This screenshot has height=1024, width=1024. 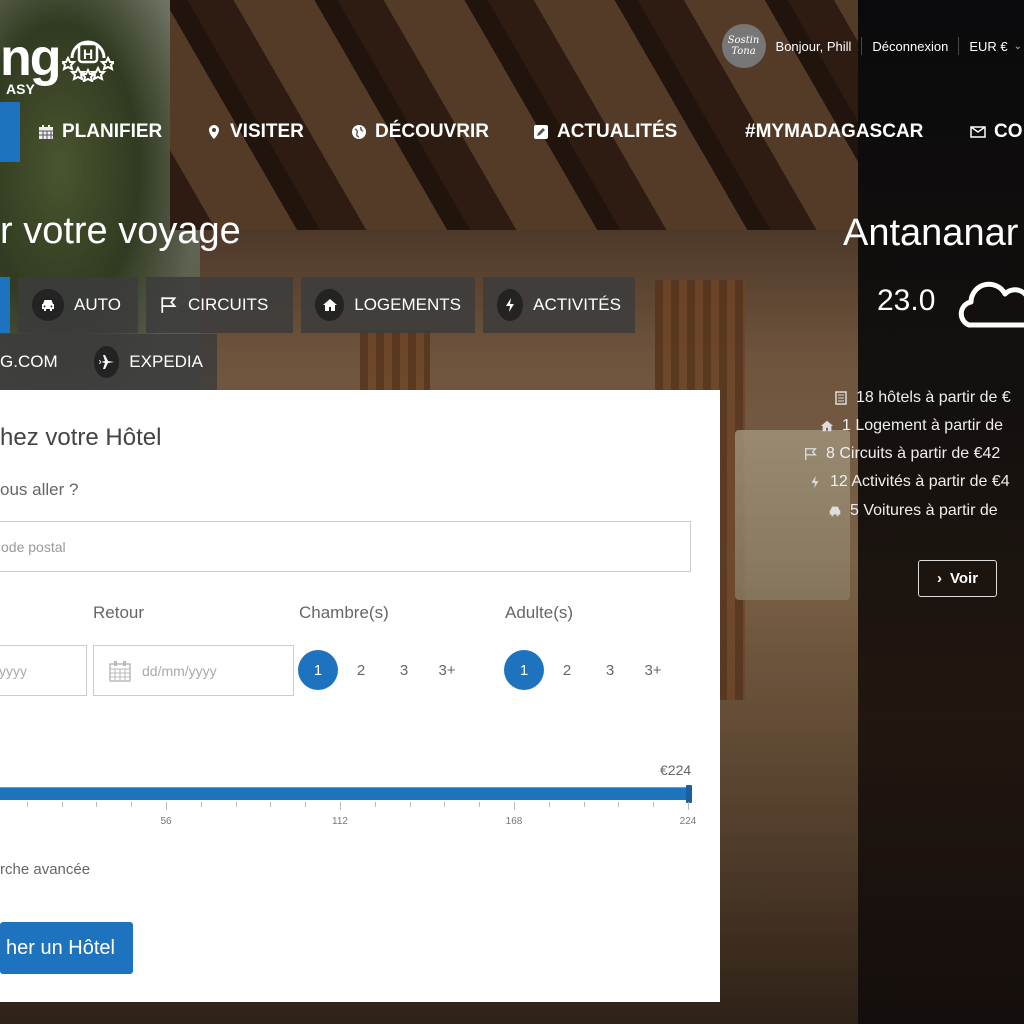 I want to click on cloud-icon, so click(x=991, y=304).